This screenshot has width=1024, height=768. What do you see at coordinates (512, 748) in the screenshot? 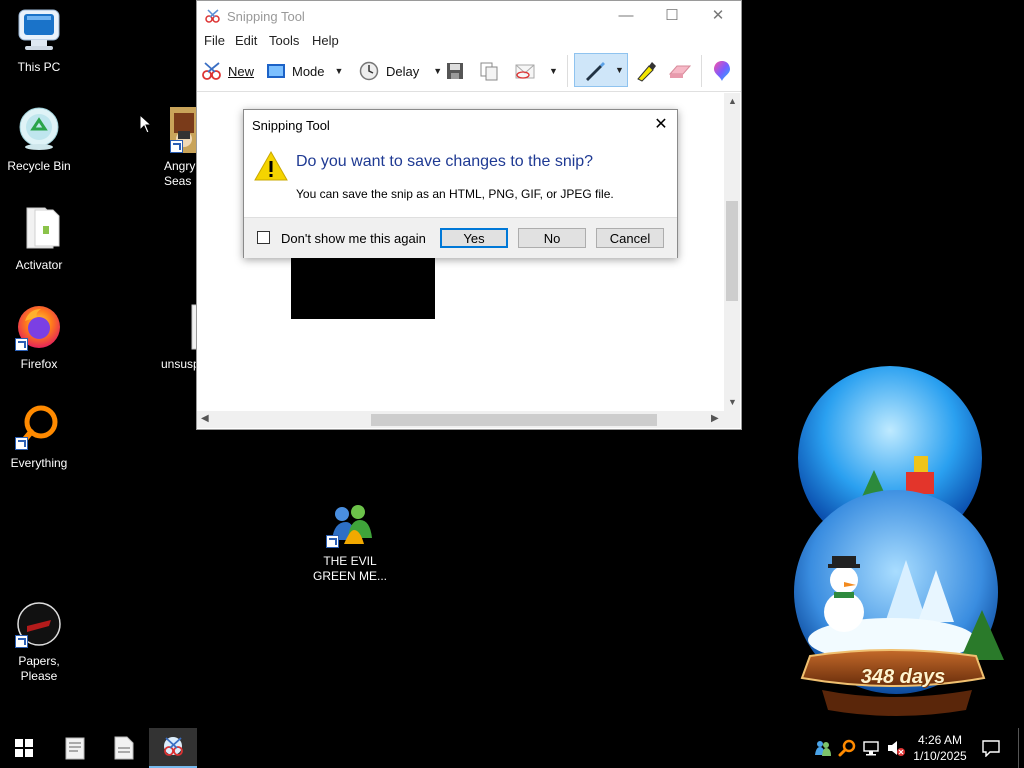
I see `taskbar: 4:26 AM 1/10/2025` at bounding box center [512, 748].